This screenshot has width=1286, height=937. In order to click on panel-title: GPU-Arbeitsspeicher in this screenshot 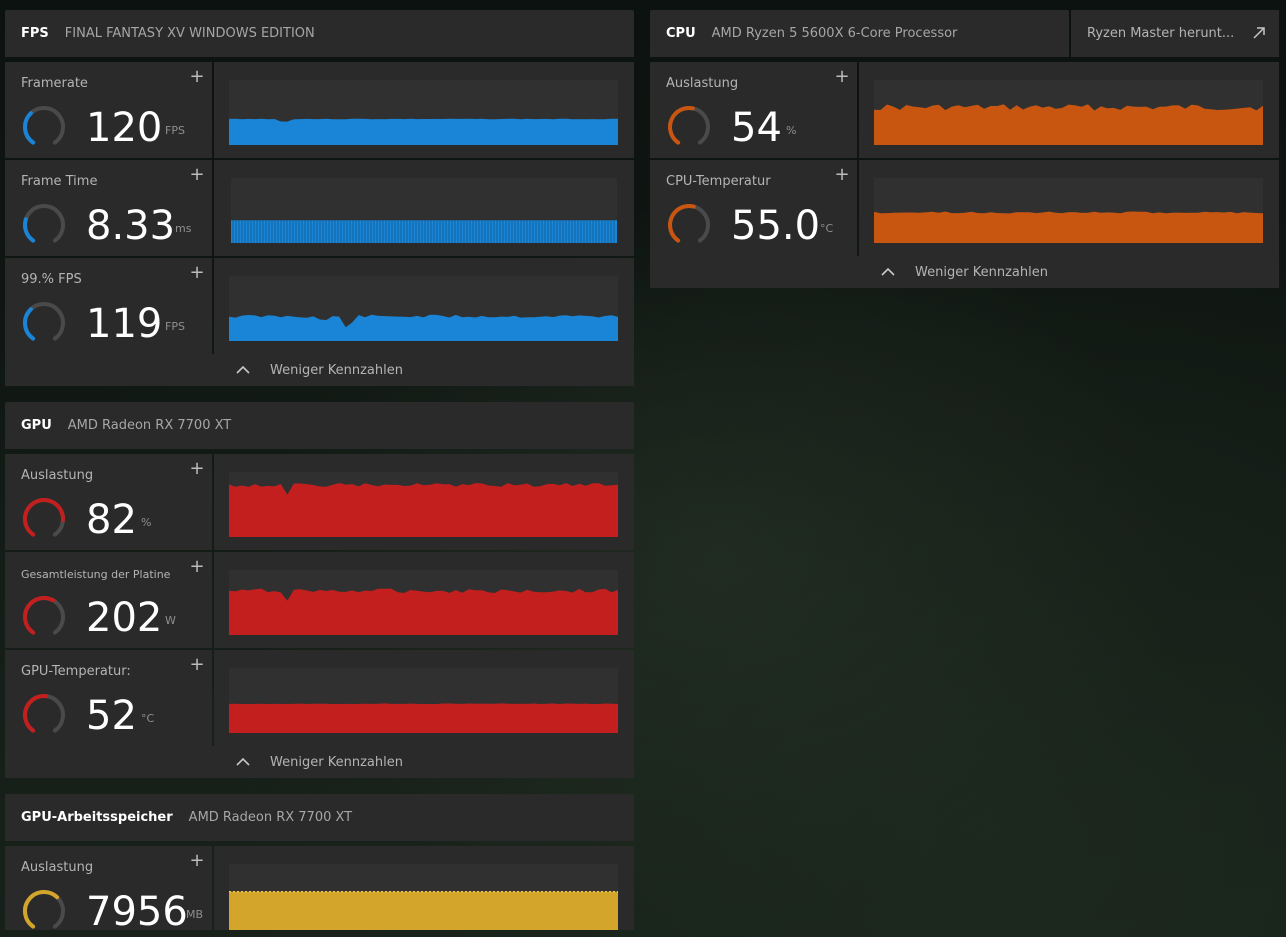, I will do `click(97, 817)`.